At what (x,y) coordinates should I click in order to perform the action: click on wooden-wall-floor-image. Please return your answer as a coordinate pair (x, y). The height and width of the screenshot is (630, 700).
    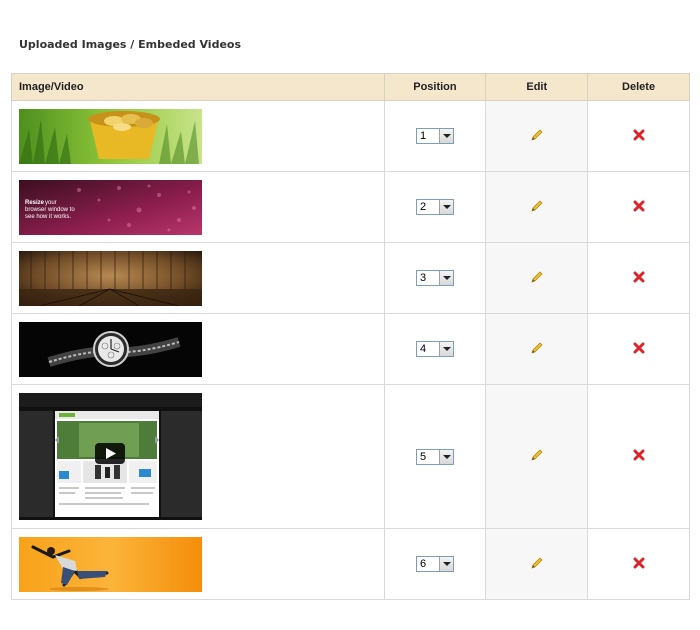
    Looking at the image, I should click on (110, 278).